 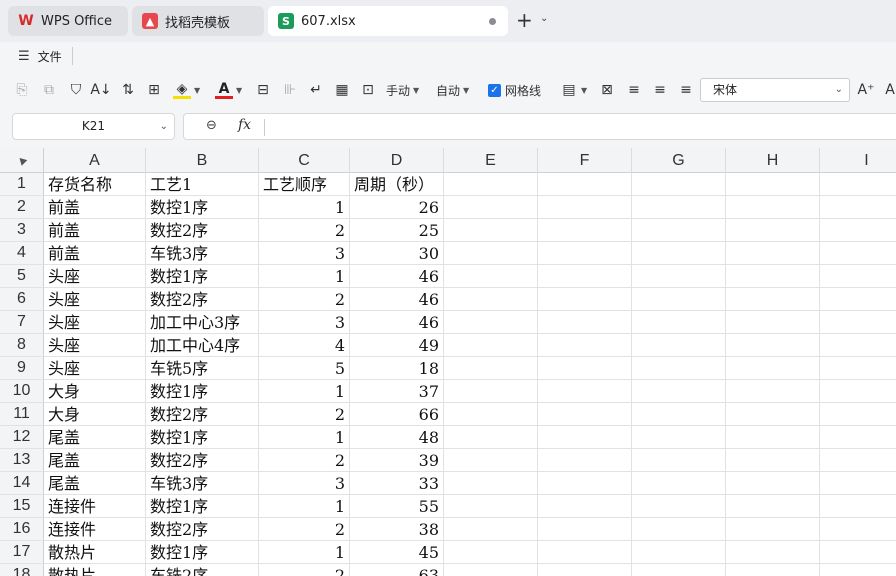 What do you see at coordinates (22, 90) in the screenshot?
I see `paste-button: ⎘` at bounding box center [22, 90].